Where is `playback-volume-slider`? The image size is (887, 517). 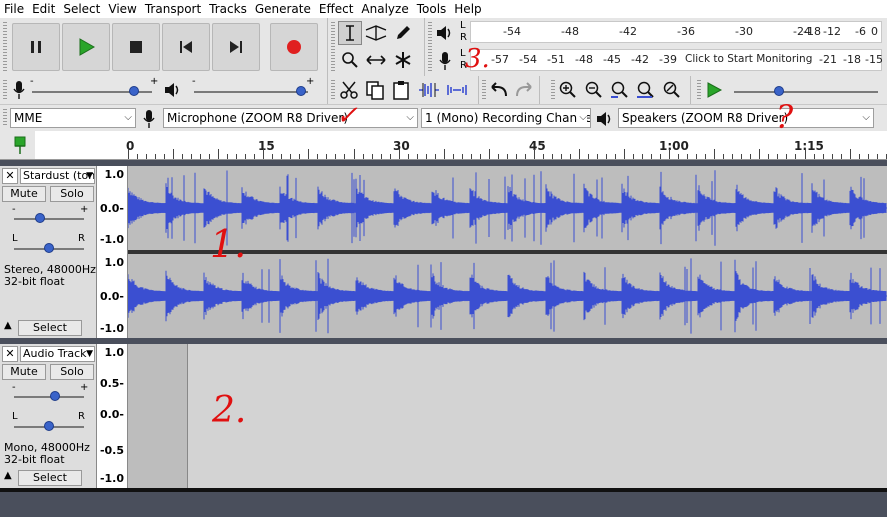 playback-volume-slider is located at coordinates (251, 92).